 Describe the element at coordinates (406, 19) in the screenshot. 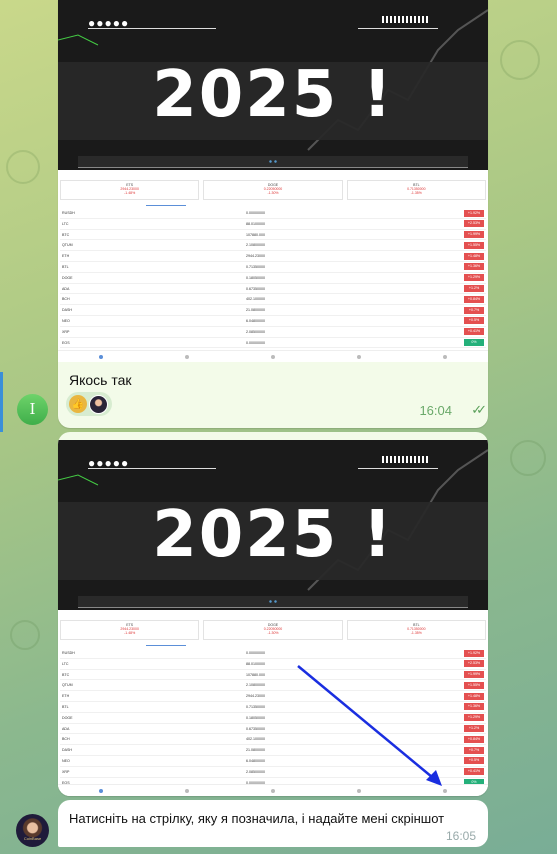

I see `signal-icon` at that location.